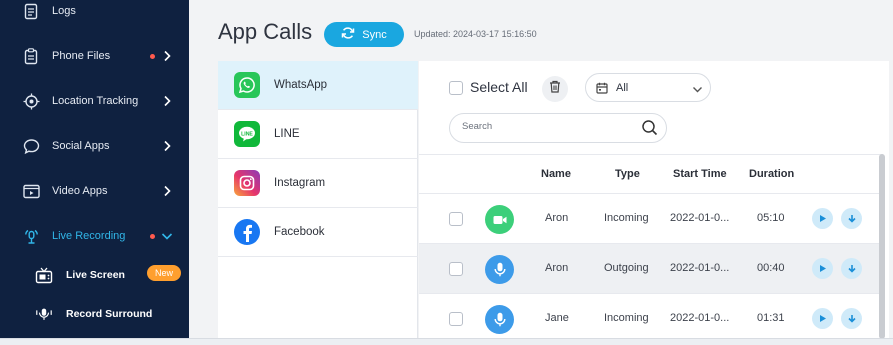  I want to click on table-row: Aron Incoming 2022-01-0... 05:10, so click(651, 219).